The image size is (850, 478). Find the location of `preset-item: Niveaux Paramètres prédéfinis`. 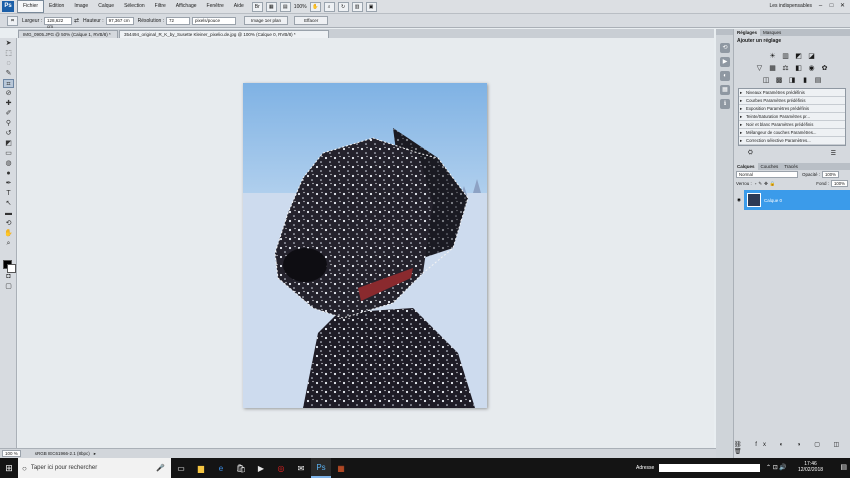

preset-item: Niveaux Paramètres prédéfinis is located at coordinates (792, 93).